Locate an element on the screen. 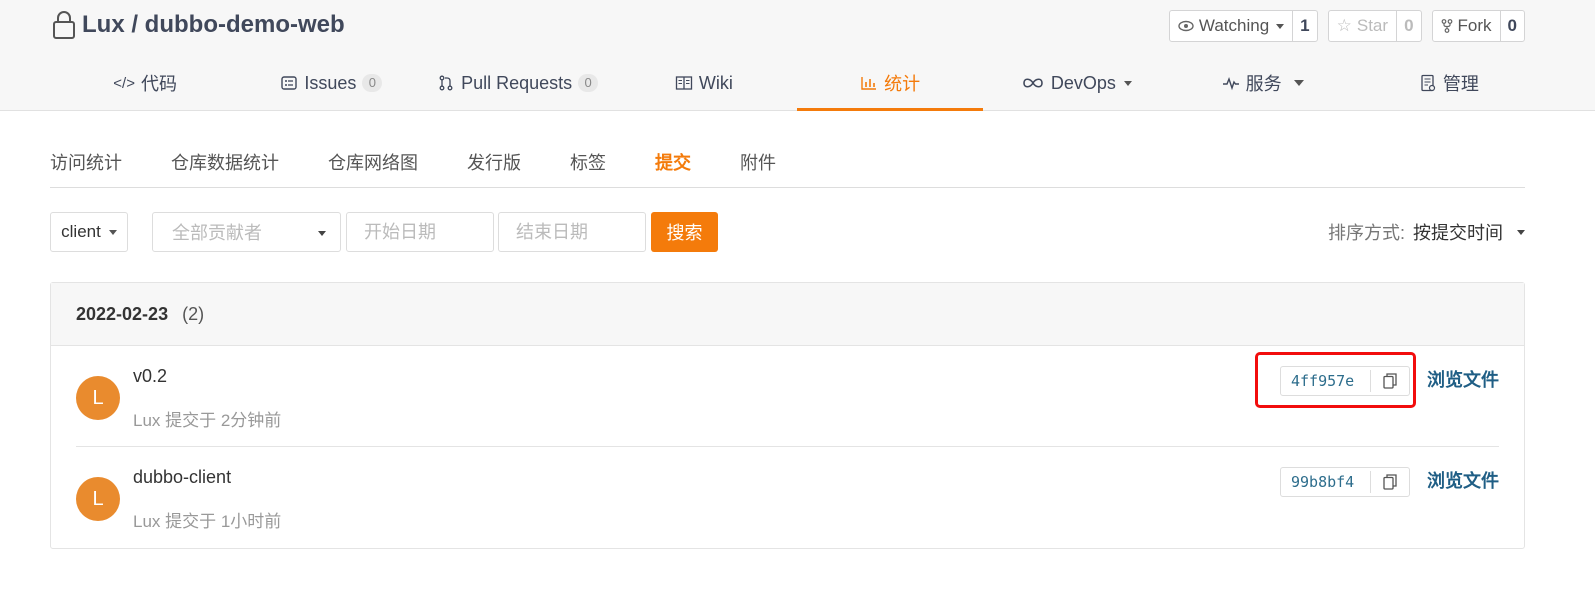 The image size is (1595, 598). star-icon: ☆ is located at coordinates (1344, 25).